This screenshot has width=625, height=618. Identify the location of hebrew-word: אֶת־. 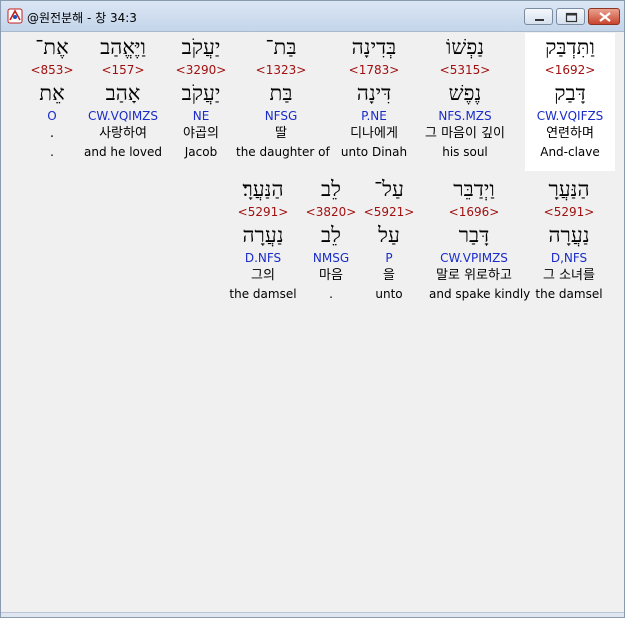
(52, 47).